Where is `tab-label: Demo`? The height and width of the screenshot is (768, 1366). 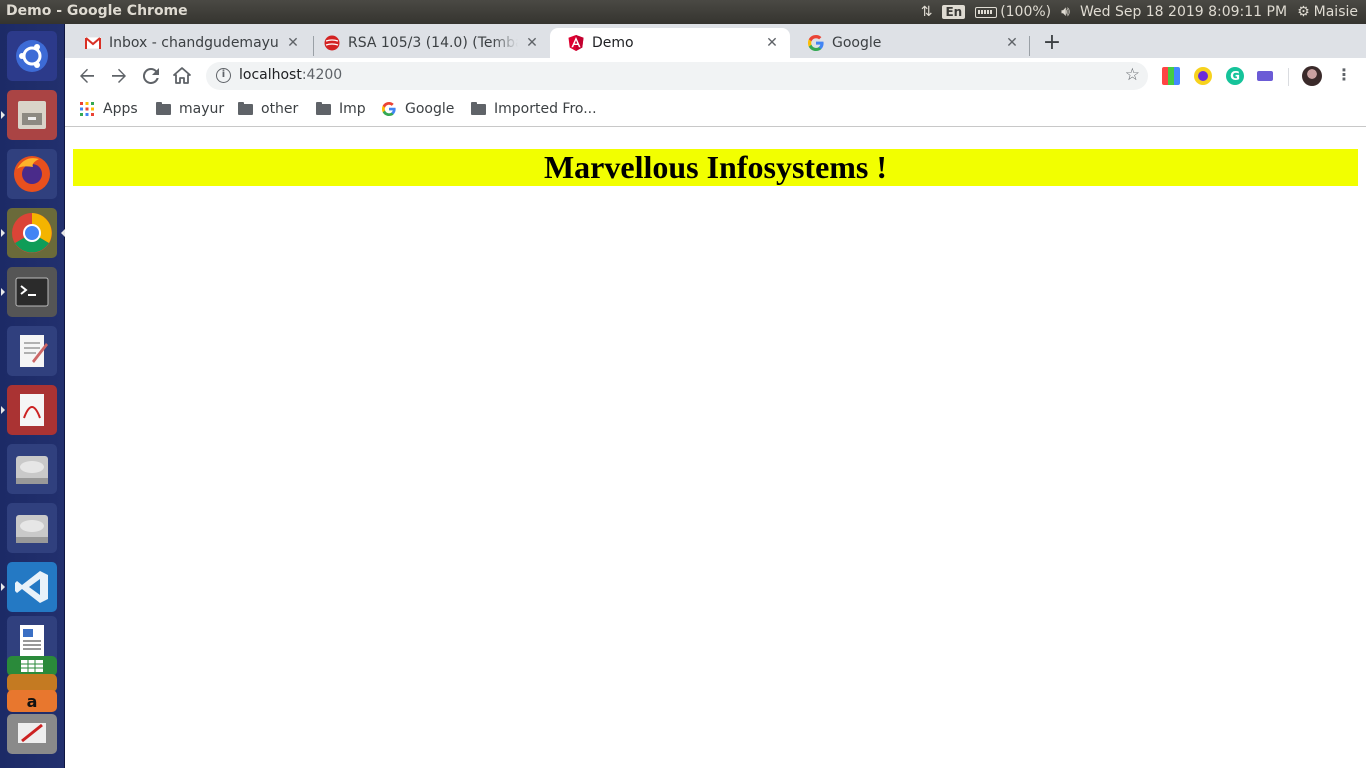
tab-label: Demo is located at coordinates (613, 43).